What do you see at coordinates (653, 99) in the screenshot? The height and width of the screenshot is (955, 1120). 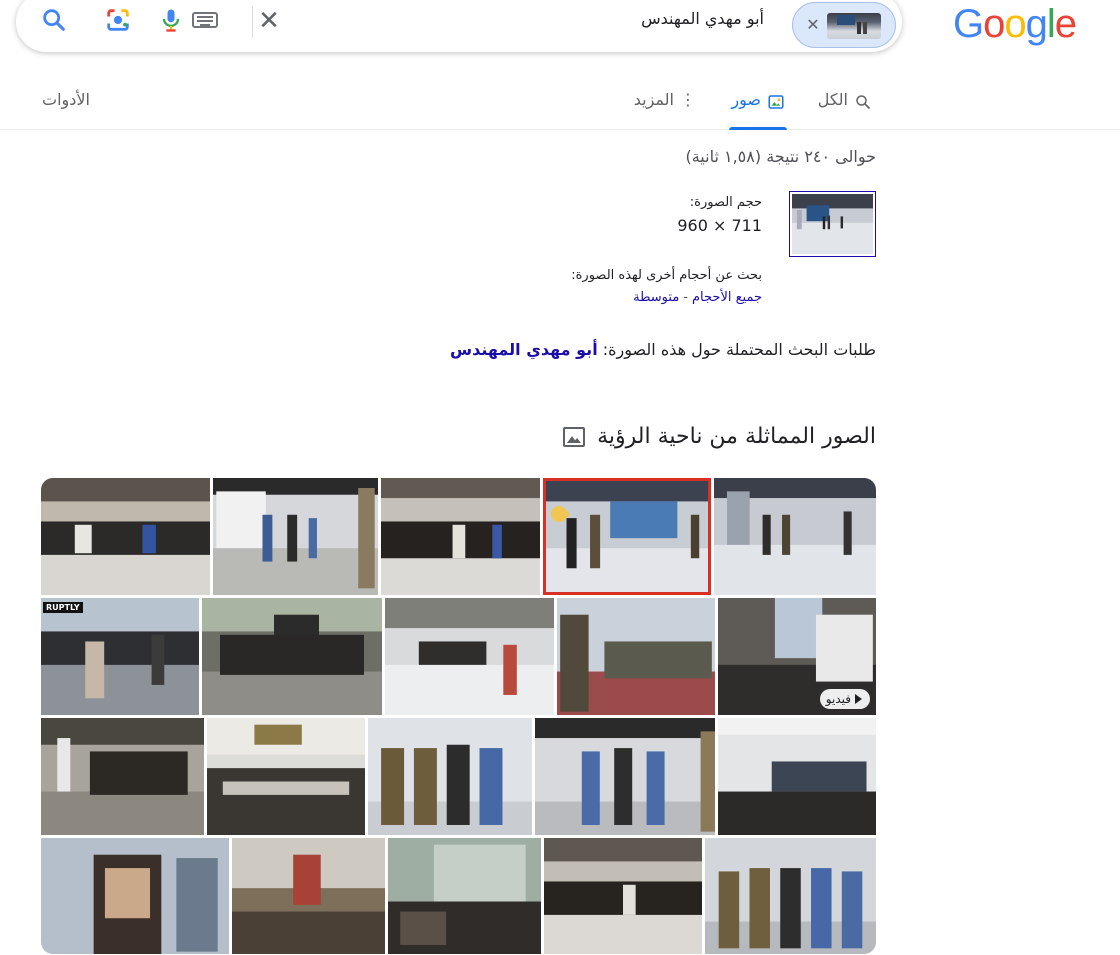 I see `tab-label: المزيد` at bounding box center [653, 99].